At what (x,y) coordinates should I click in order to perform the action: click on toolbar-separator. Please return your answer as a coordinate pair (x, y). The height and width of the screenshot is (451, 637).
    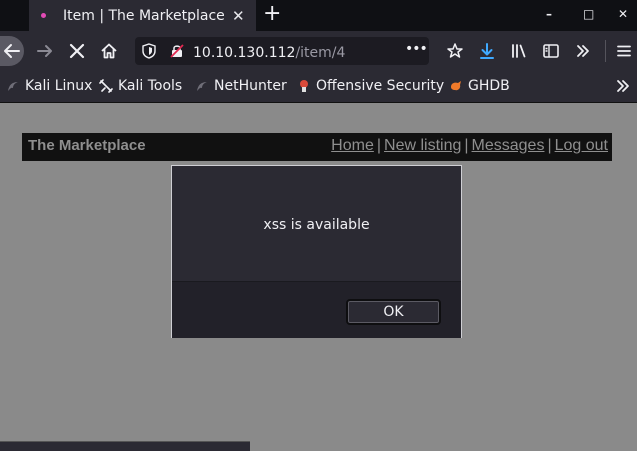
    Looking at the image, I should click on (605, 51).